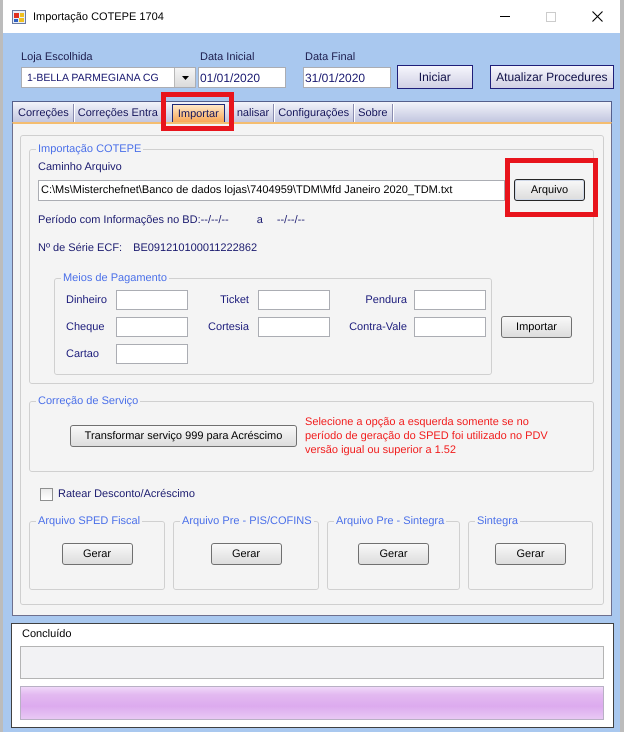 This screenshot has height=732, width=624. What do you see at coordinates (378, 327) in the screenshot?
I see `field-label: Contra-Vale` at bounding box center [378, 327].